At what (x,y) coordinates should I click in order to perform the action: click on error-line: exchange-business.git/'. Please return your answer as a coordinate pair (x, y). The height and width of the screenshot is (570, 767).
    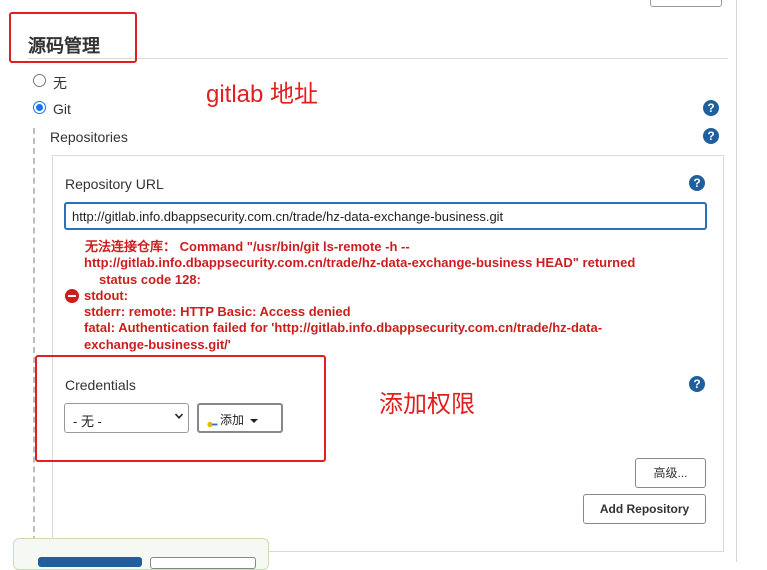
    Looking at the image, I should click on (157, 344).